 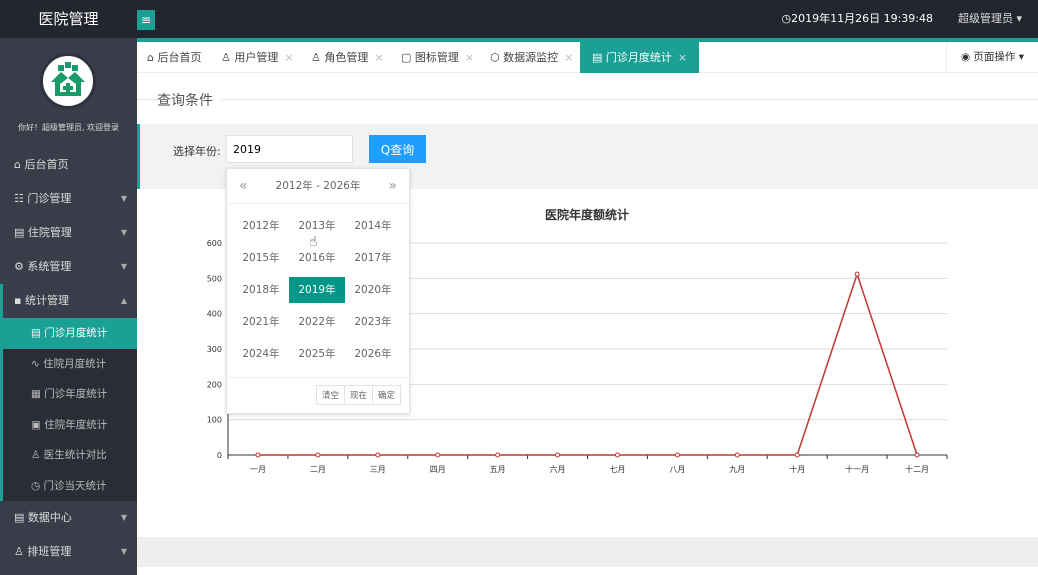 What do you see at coordinates (68, 199) in the screenshot?
I see `sidebar-item-outpatient: ☷ 门诊管理 ▼` at bounding box center [68, 199].